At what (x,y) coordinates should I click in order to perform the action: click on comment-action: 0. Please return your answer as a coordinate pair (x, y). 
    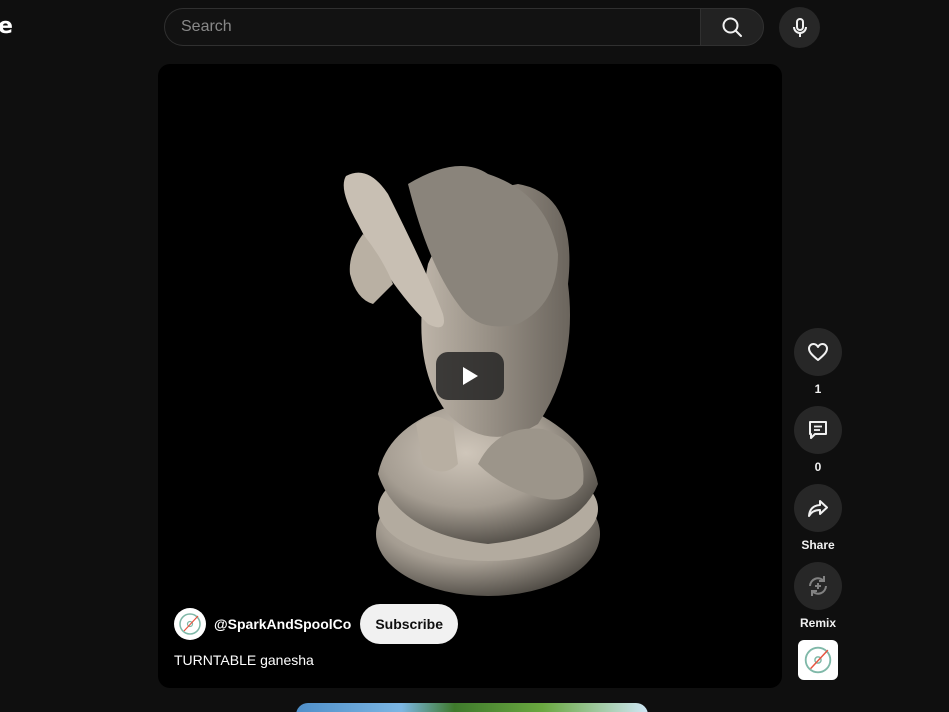
    Looking at the image, I should click on (818, 440).